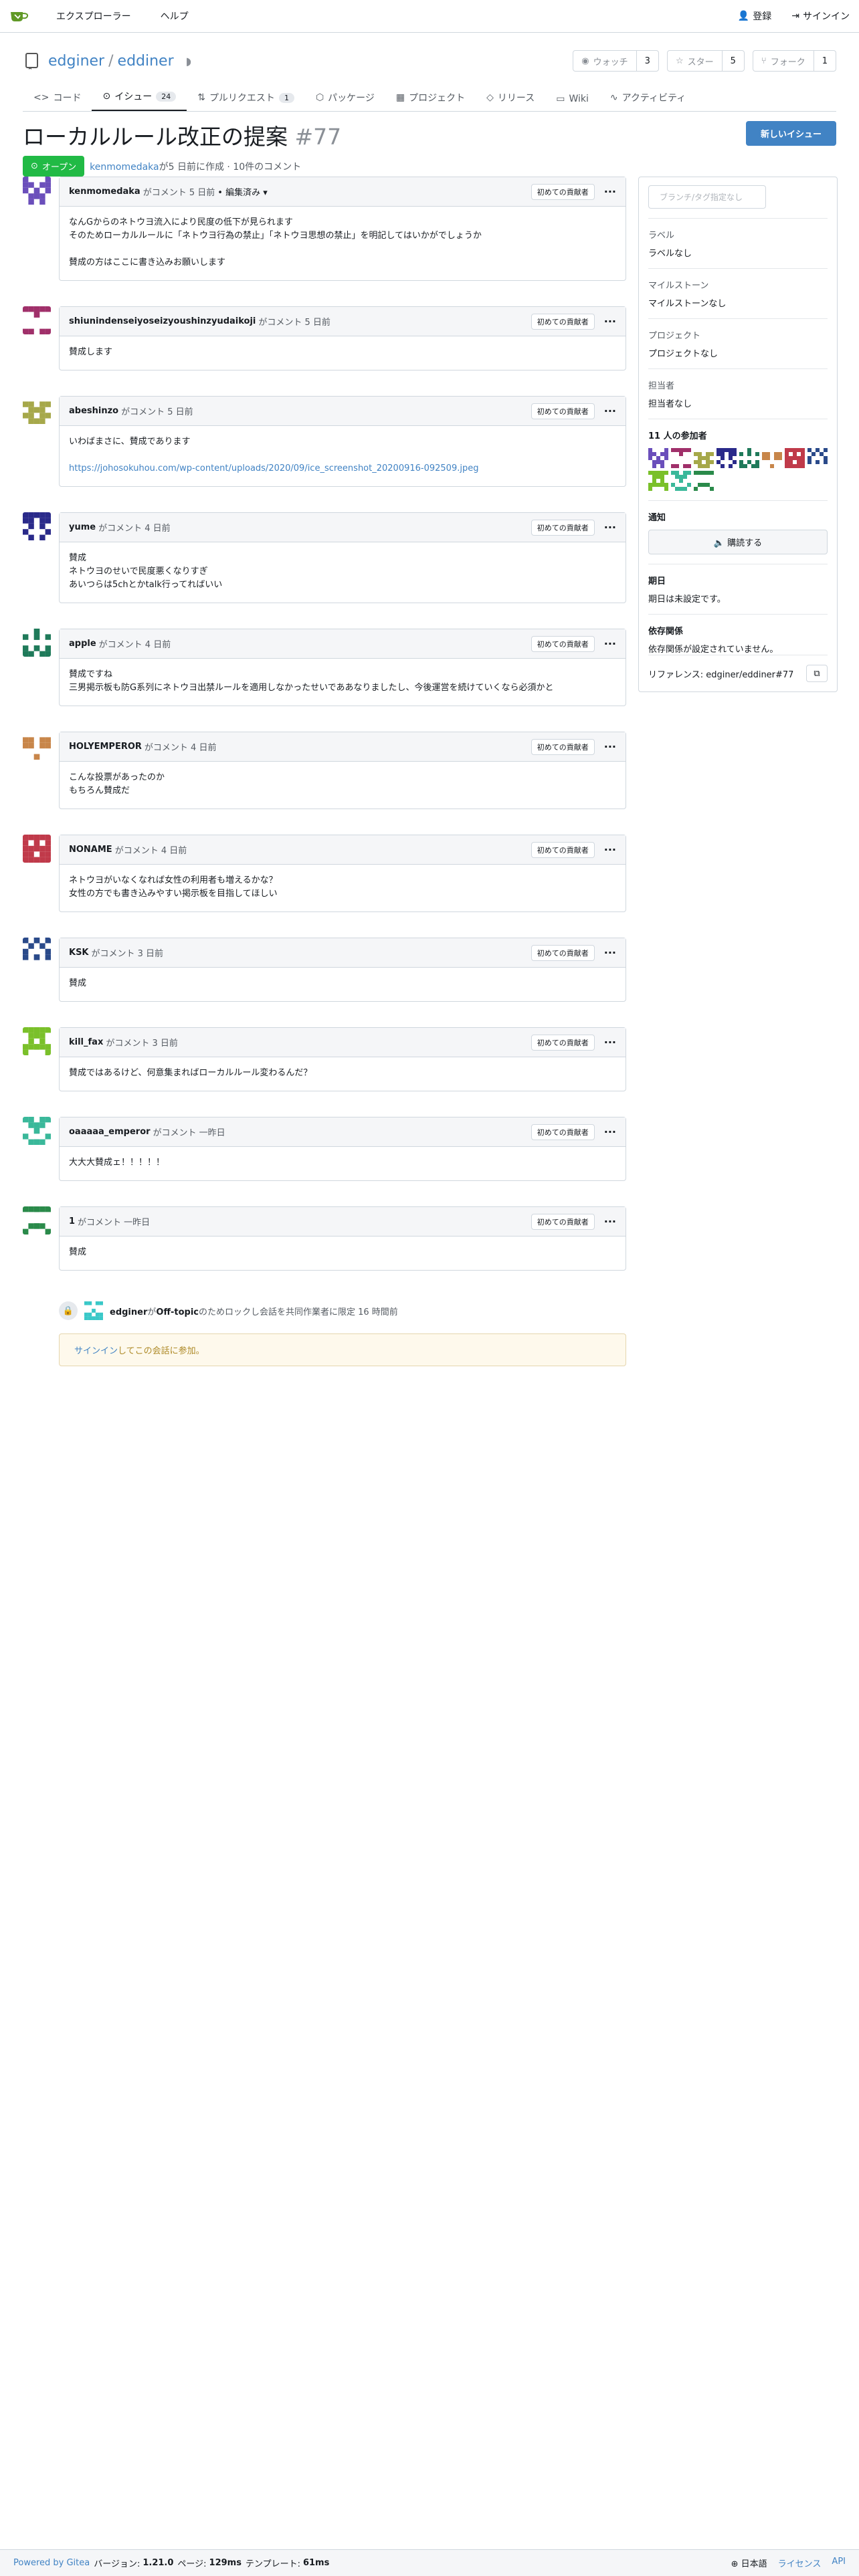  Describe the element at coordinates (431, 101) in the screenshot. I see `tab-projects: ▦ プロジェクト` at that location.